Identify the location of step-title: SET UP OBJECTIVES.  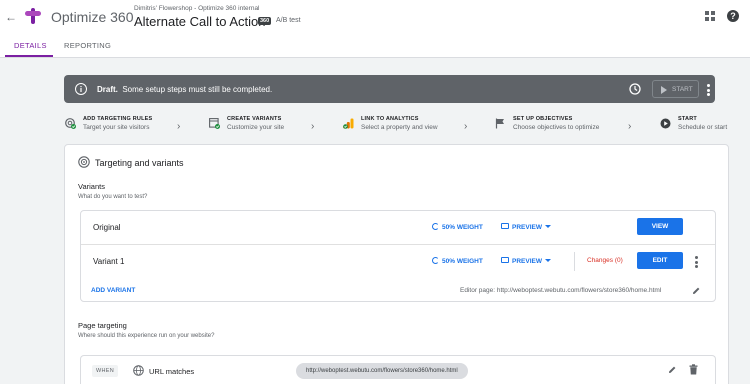
(543, 119).